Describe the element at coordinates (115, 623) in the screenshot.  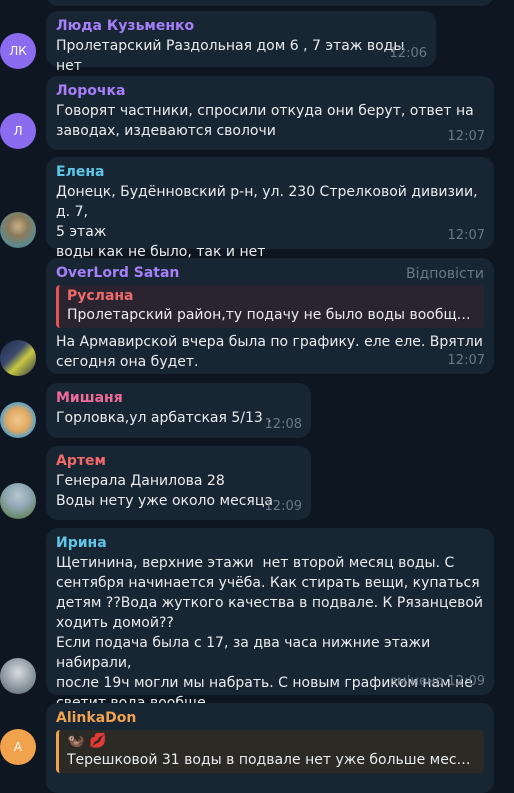
I see `message-text: ходить домой??` at that location.